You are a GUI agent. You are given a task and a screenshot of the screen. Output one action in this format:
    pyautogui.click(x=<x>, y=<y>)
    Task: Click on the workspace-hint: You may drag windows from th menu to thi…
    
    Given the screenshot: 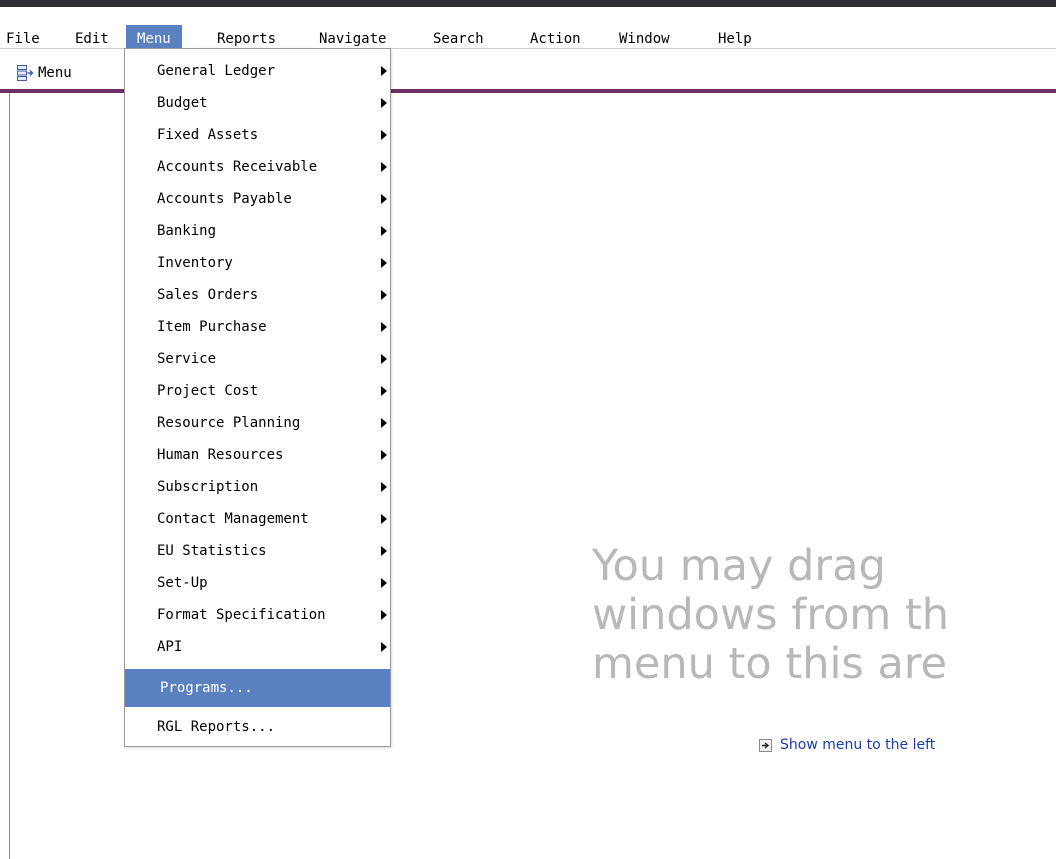 What is the action you would take?
    pyautogui.click(x=770, y=615)
    